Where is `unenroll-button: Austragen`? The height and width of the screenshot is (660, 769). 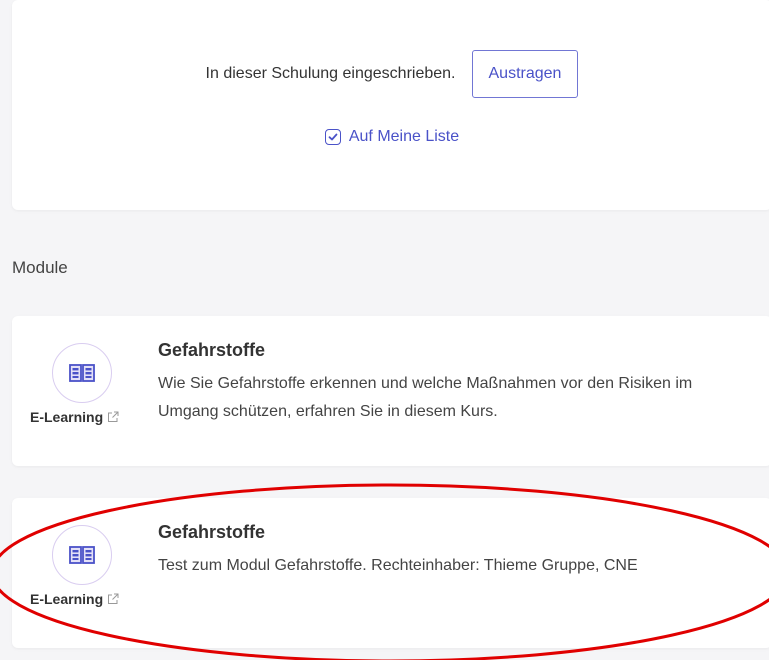
unenroll-button: Austragen is located at coordinates (525, 74).